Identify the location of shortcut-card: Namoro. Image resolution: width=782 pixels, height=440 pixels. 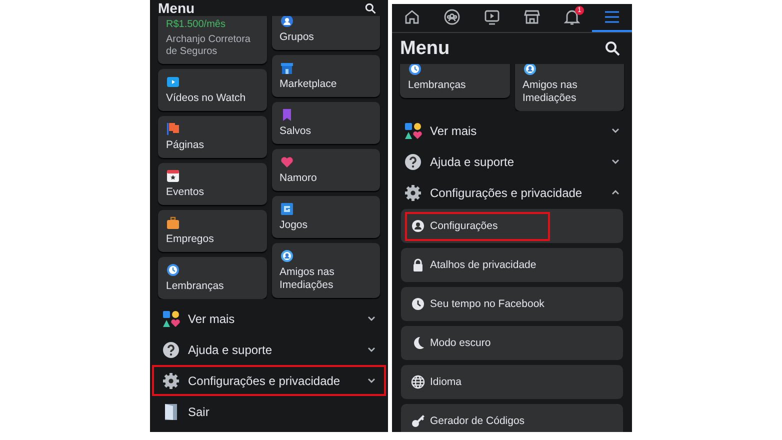
(326, 170).